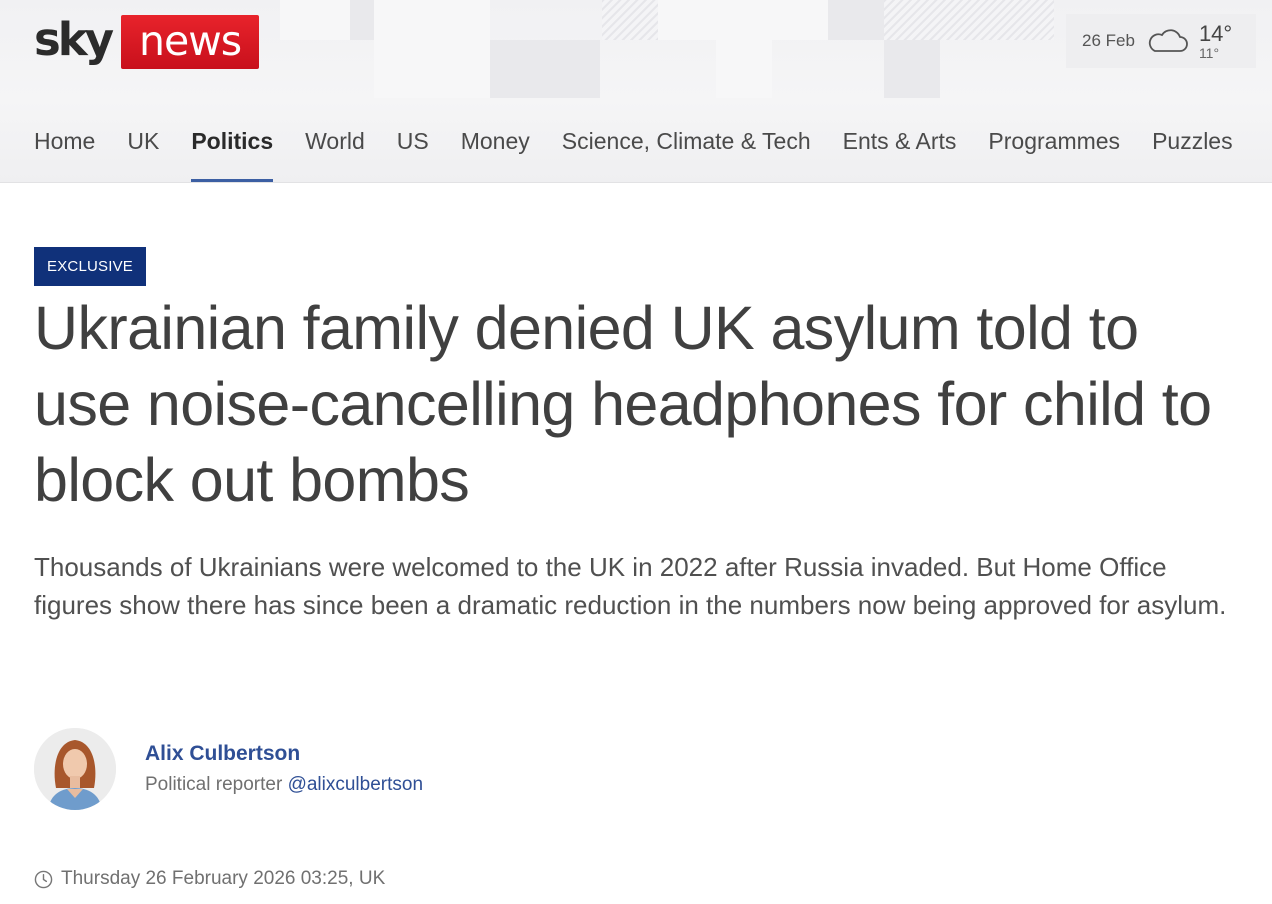 The width and height of the screenshot is (1272, 904). What do you see at coordinates (232, 153) in the screenshot?
I see `nav-item-politics: Politics` at bounding box center [232, 153].